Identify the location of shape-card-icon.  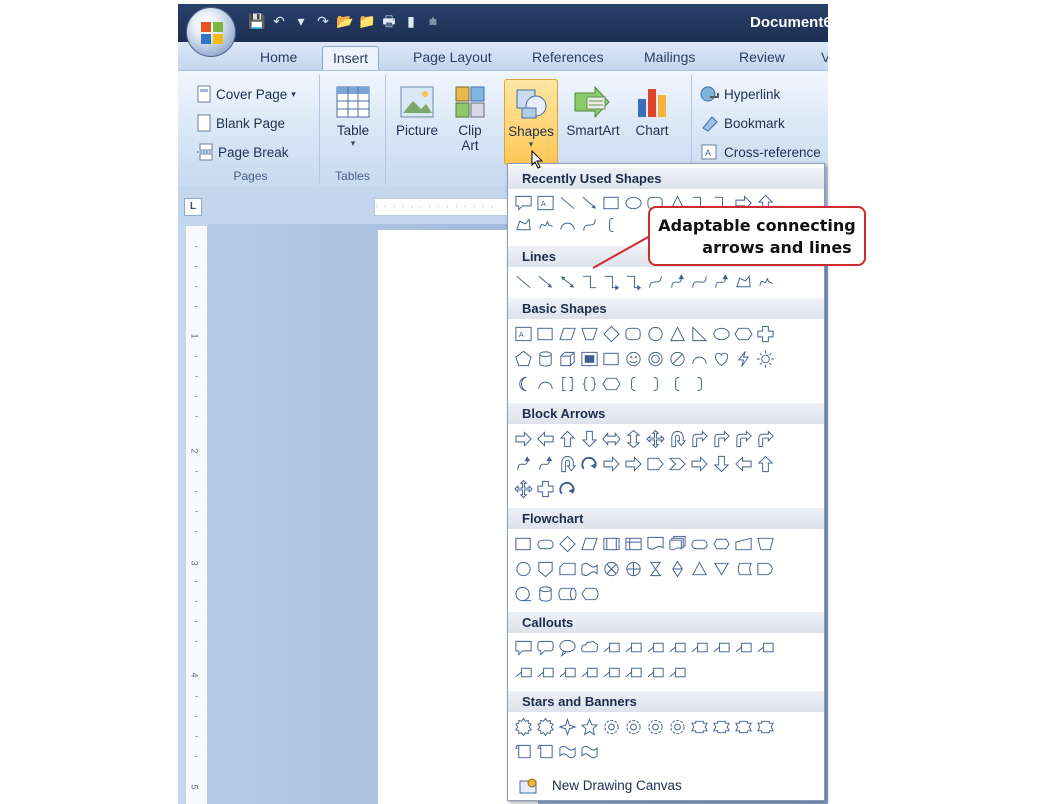
(567, 569).